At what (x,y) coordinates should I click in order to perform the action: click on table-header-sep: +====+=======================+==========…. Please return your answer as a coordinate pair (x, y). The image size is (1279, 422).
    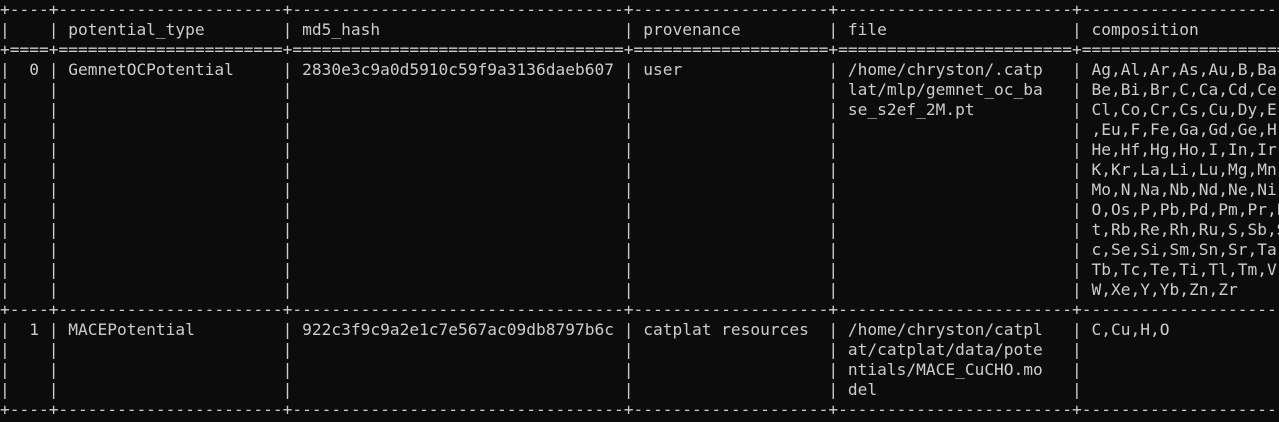
    Looking at the image, I should click on (639, 49).